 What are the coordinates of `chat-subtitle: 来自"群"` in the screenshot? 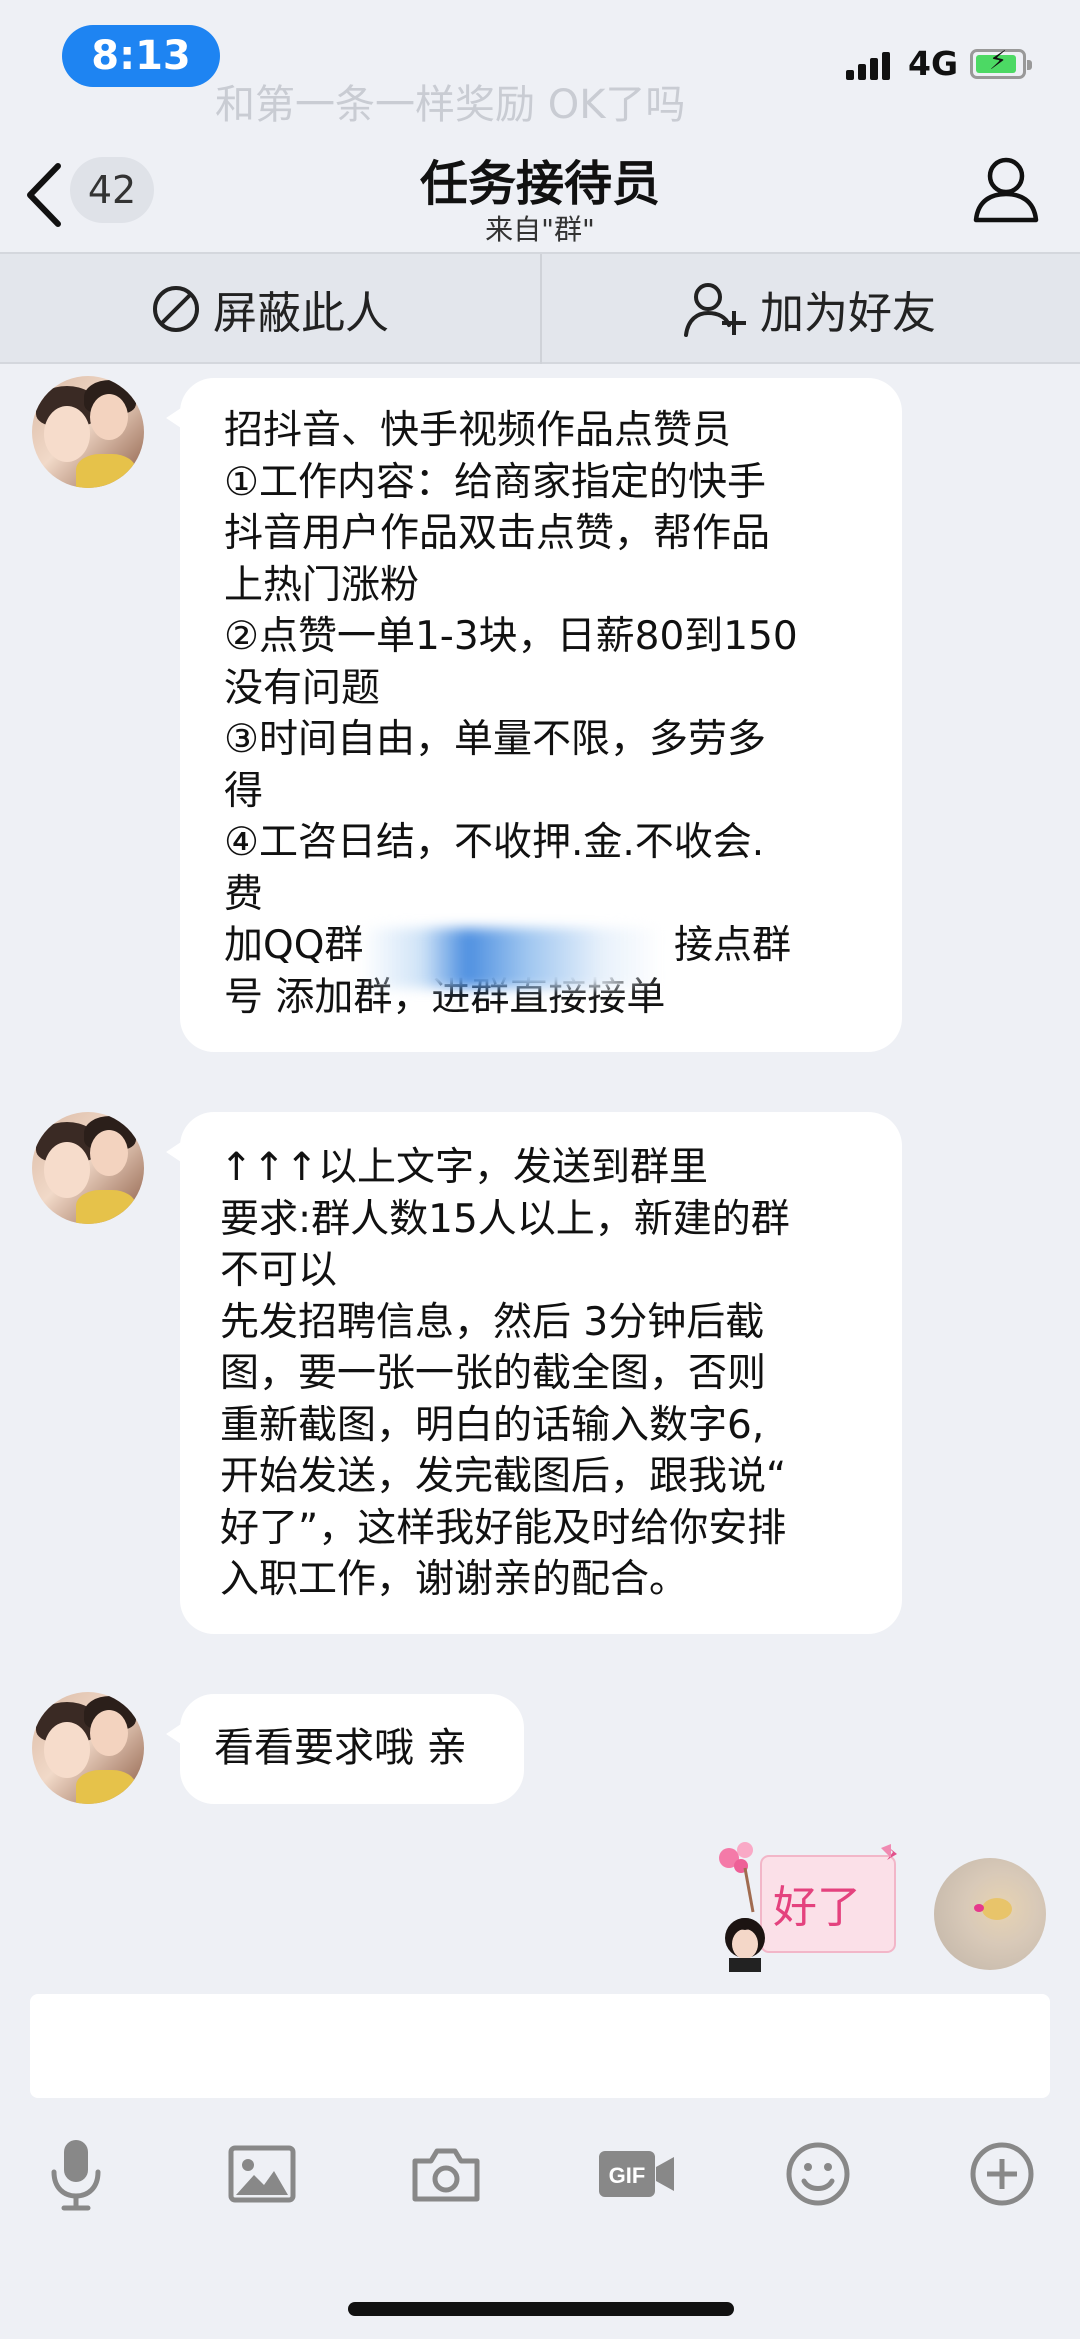 It's located at (540, 229).